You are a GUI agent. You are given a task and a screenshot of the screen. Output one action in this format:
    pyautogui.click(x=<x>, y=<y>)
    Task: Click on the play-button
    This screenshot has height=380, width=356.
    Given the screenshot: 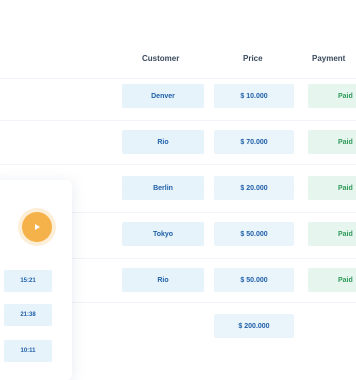 What is the action you would take?
    pyautogui.click(x=37, y=227)
    